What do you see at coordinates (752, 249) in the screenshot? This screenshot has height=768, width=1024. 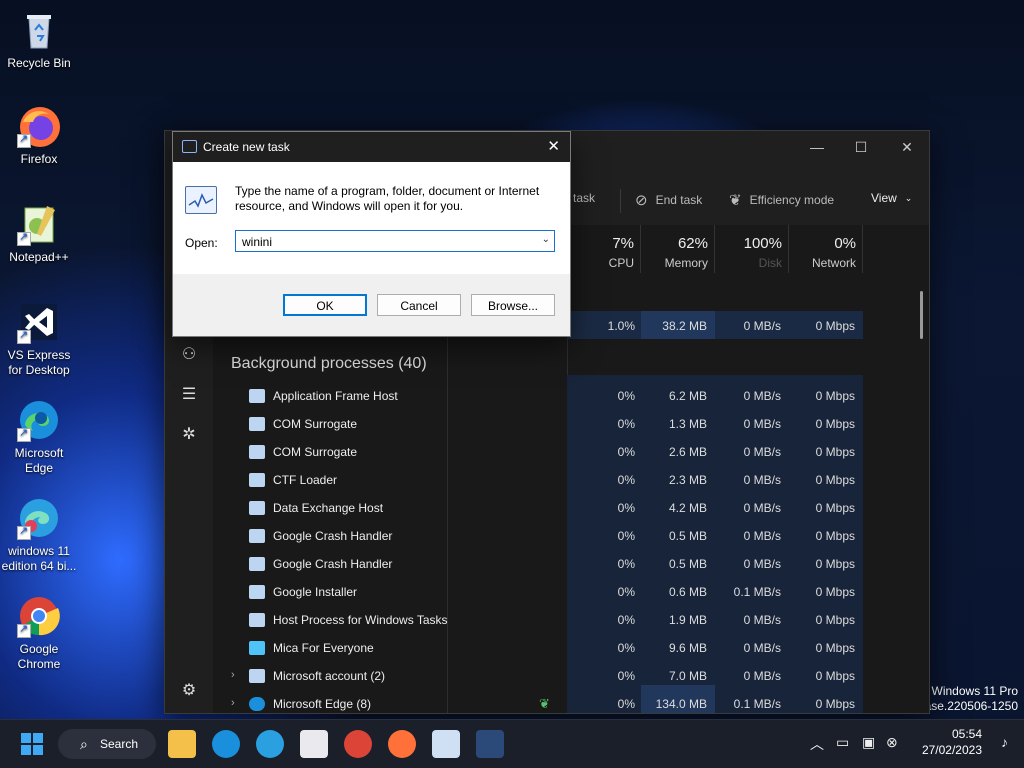 I see `column-header-disk: 100% Disk` at bounding box center [752, 249].